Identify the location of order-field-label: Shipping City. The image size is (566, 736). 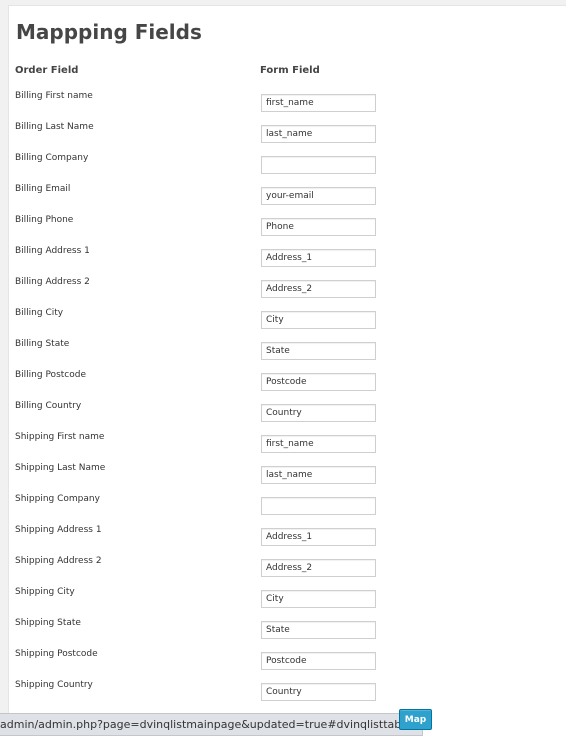
(45, 592).